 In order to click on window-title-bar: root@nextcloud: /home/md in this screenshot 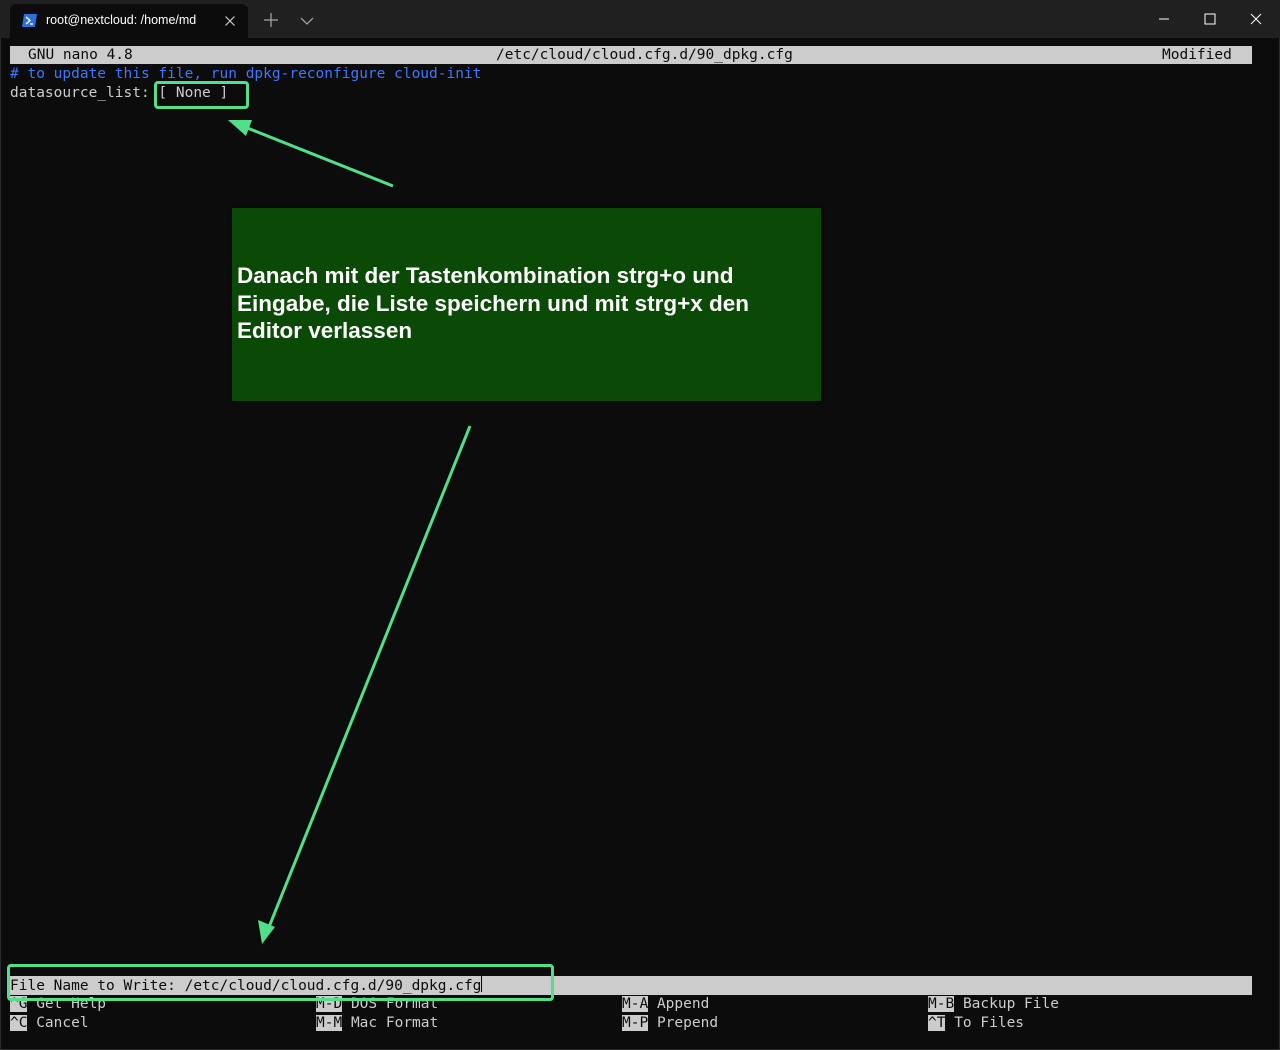, I will do `click(640, 19)`.